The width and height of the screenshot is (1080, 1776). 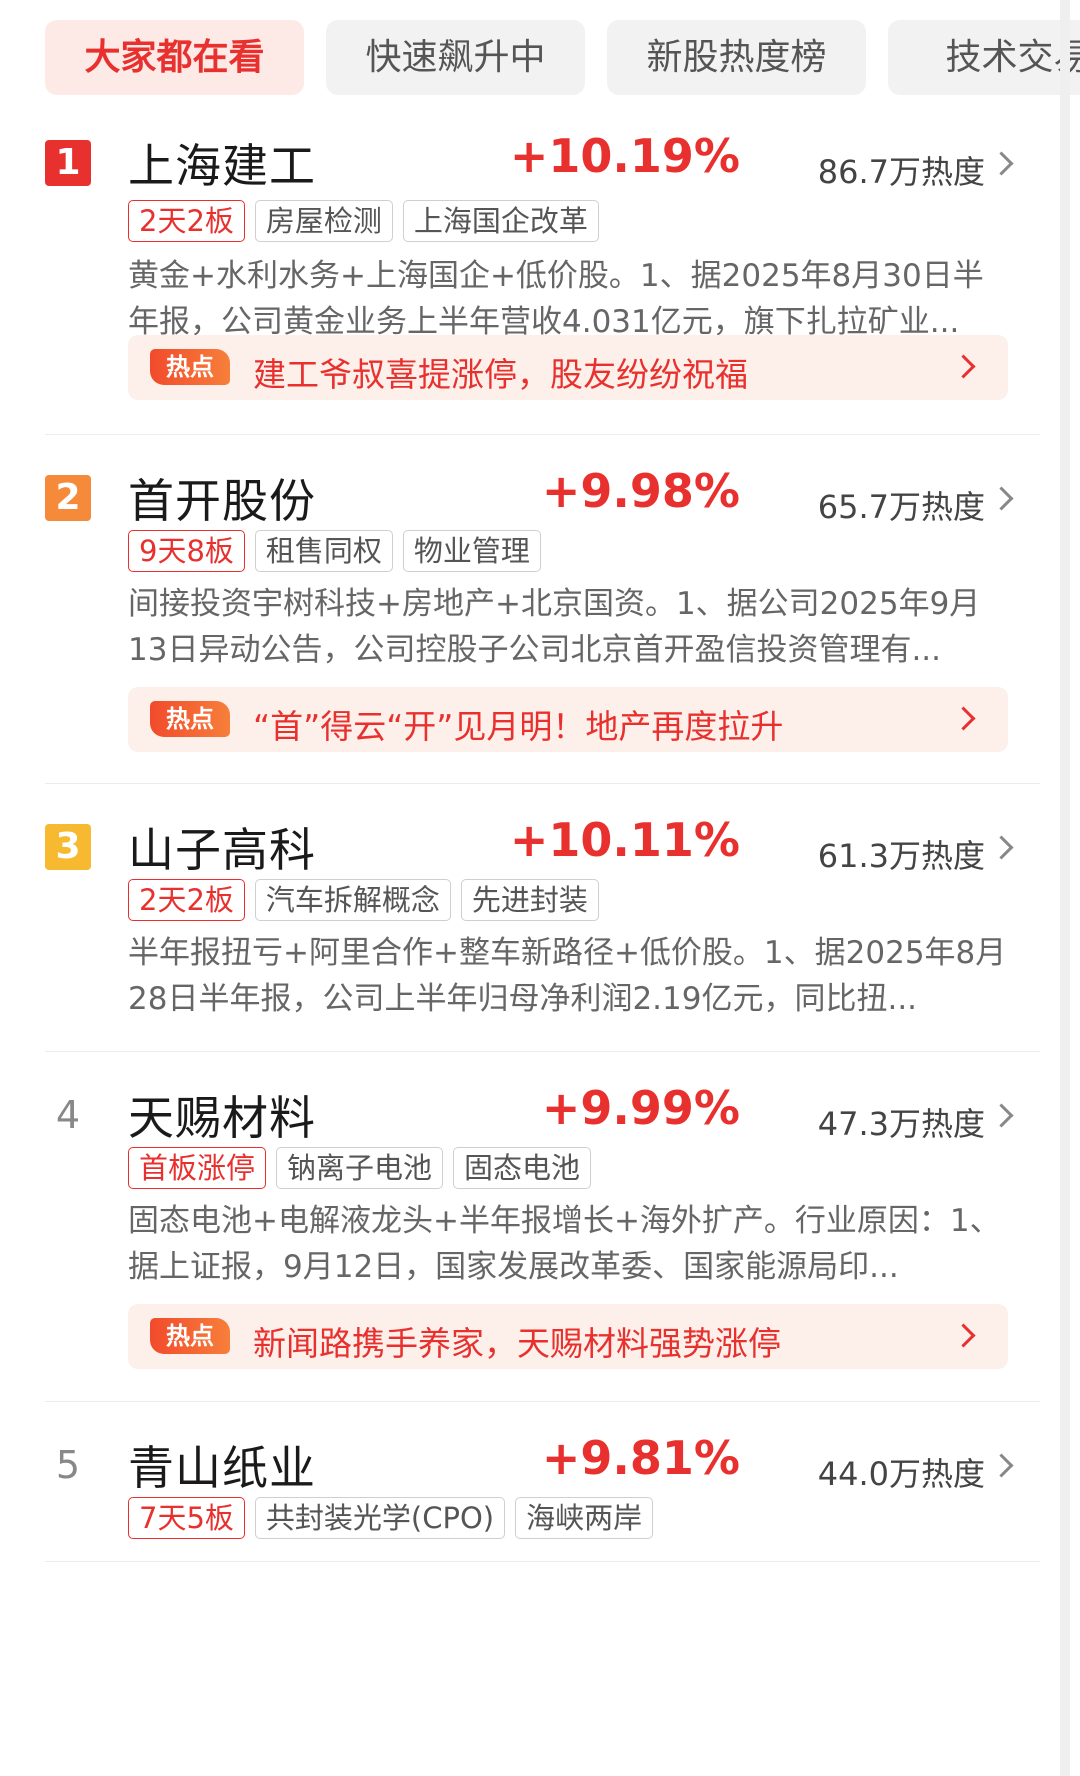 I want to click on hot-news-banner: 热点 建工爷叔喜提涨停，股友纷纷祝福, so click(x=568, y=367).